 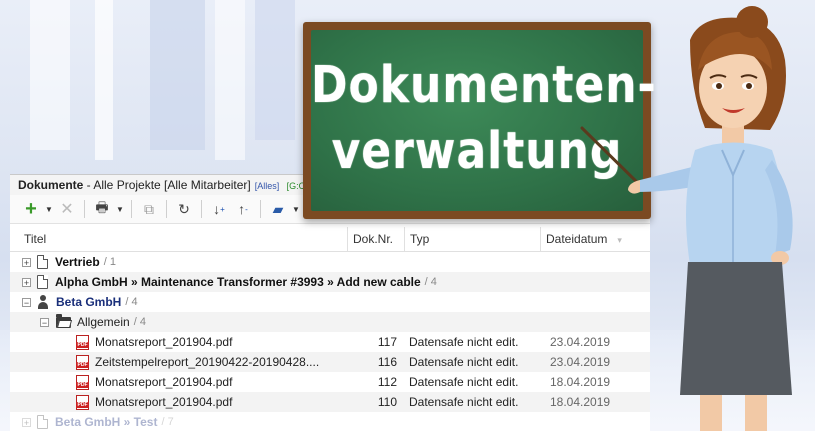 What do you see at coordinates (219, 209) in the screenshot?
I see `sort-down-icon: ↓ +` at bounding box center [219, 209].